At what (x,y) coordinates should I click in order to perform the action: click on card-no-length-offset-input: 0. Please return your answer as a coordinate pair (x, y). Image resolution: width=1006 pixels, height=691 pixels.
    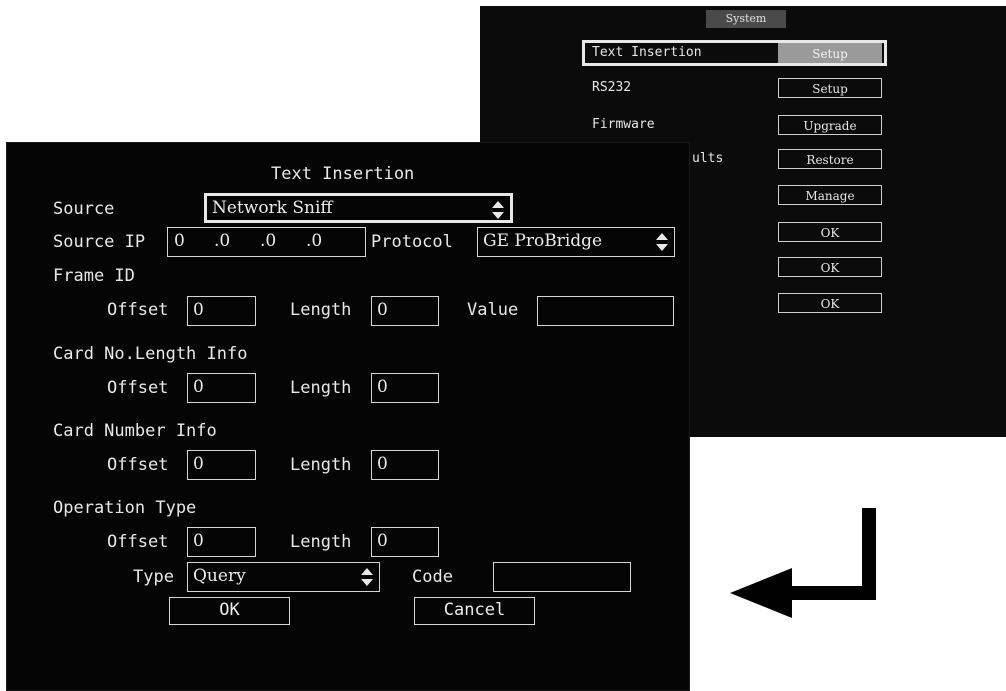
    Looking at the image, I should click on (221, 388).